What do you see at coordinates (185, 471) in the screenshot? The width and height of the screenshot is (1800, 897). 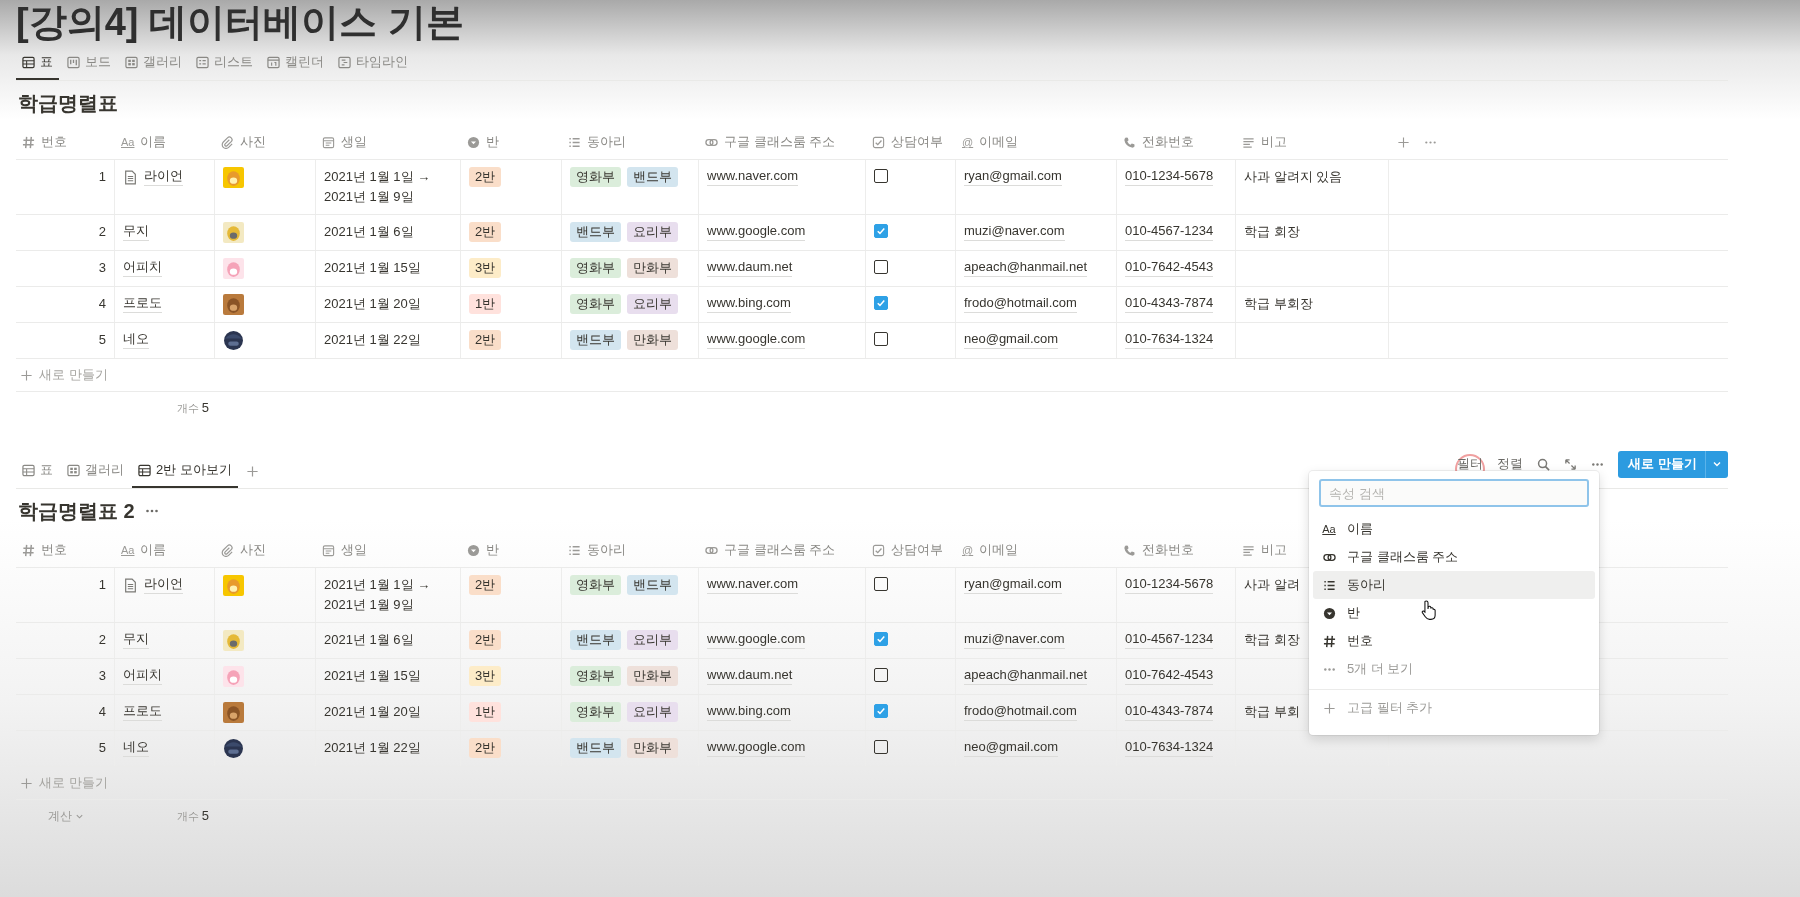 I see `view-tab: 2반 모아보기` at bounding box center [185, 471].